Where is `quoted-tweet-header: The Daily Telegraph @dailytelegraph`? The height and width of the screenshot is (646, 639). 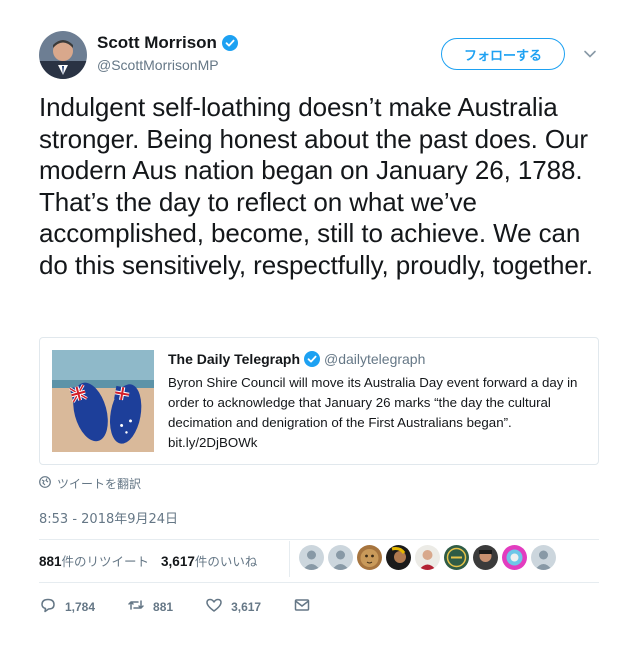
quoted-tweet-header: The Daily Telegraph @dailytelegraph is located at coordinates (296, 359).